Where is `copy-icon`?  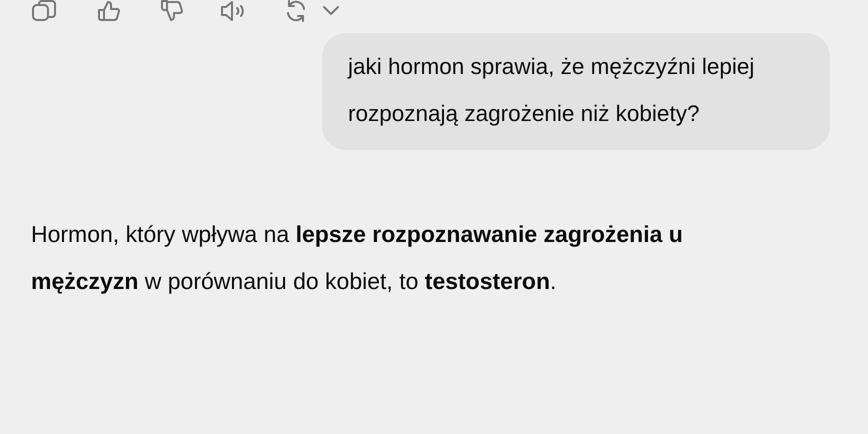 copy-icon is located at coordinates (45, 11).